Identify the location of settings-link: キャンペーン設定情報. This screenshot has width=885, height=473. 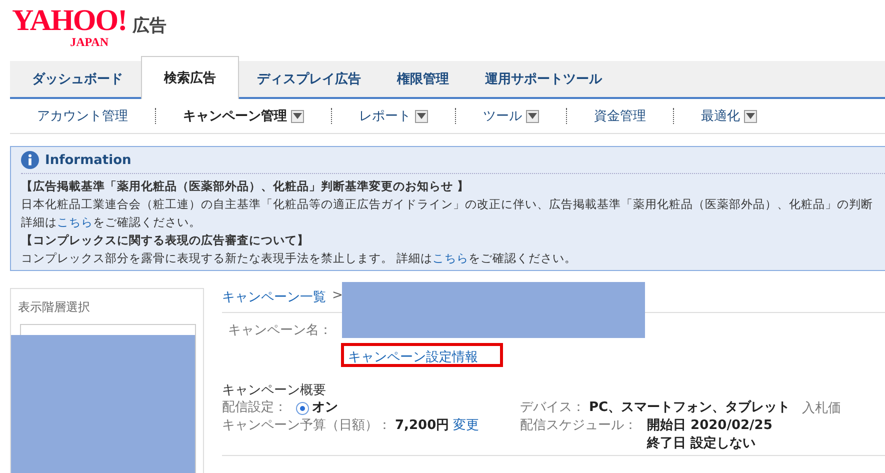
(413, 357).